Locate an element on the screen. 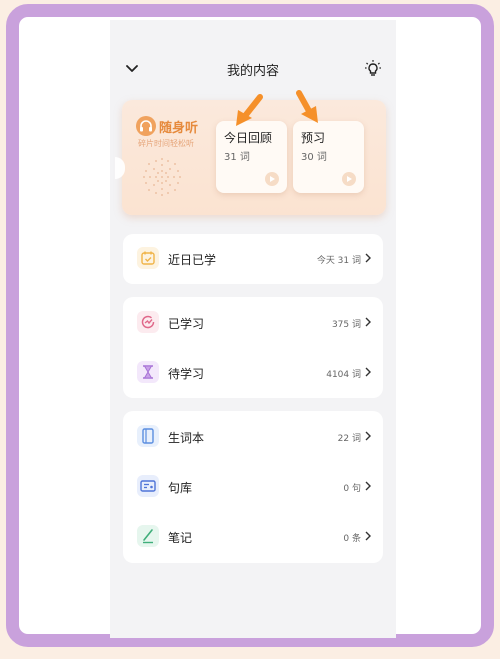  list-item-vocab-book: 生词本 22 词 is located at coordinates (253, 437).